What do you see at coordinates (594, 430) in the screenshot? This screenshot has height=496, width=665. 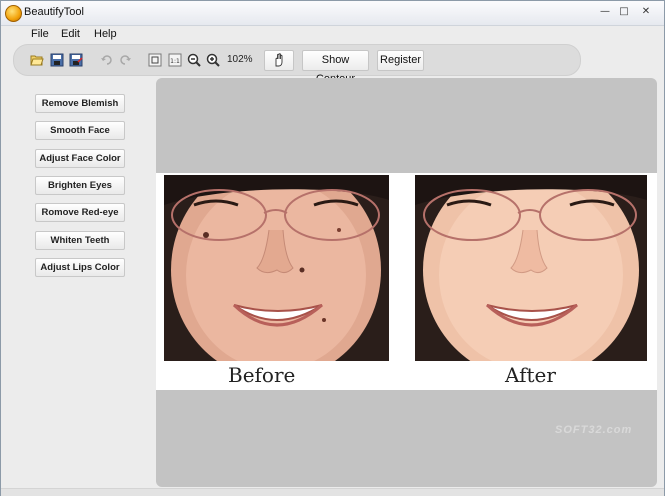 I see `watermark: SOFT32.com` at bounding box center [594, 430].